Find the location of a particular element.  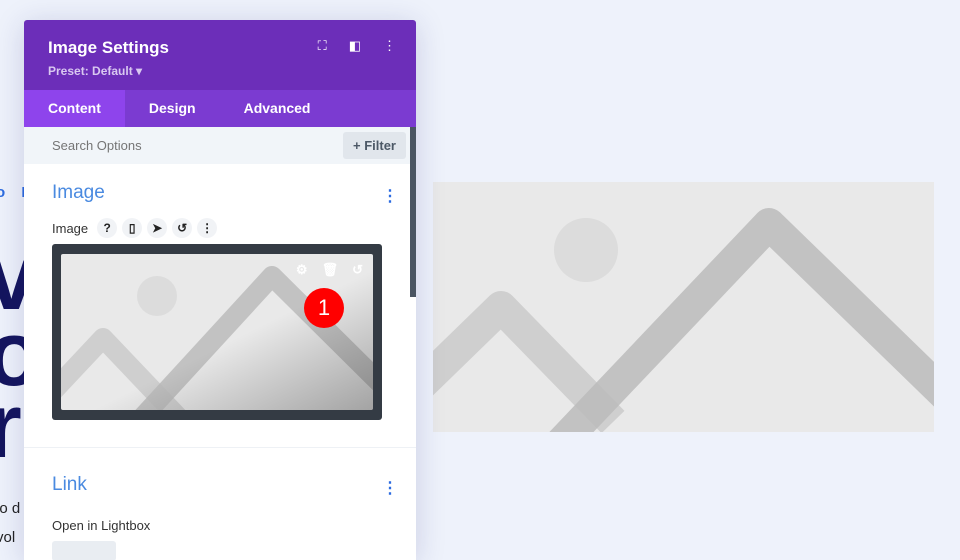

focus-icon: ⛶ is located at coordinates (322, 46).